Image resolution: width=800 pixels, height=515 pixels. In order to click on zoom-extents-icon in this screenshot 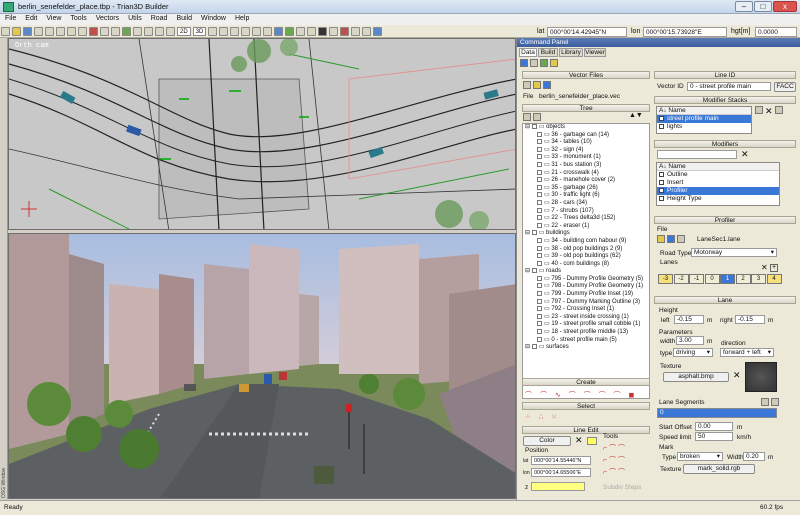, I will do `click(246, 31)`.